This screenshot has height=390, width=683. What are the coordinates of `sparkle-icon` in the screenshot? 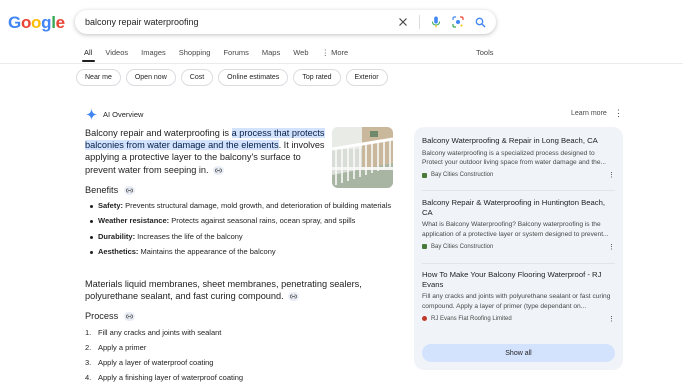 It's located at (91, 114).